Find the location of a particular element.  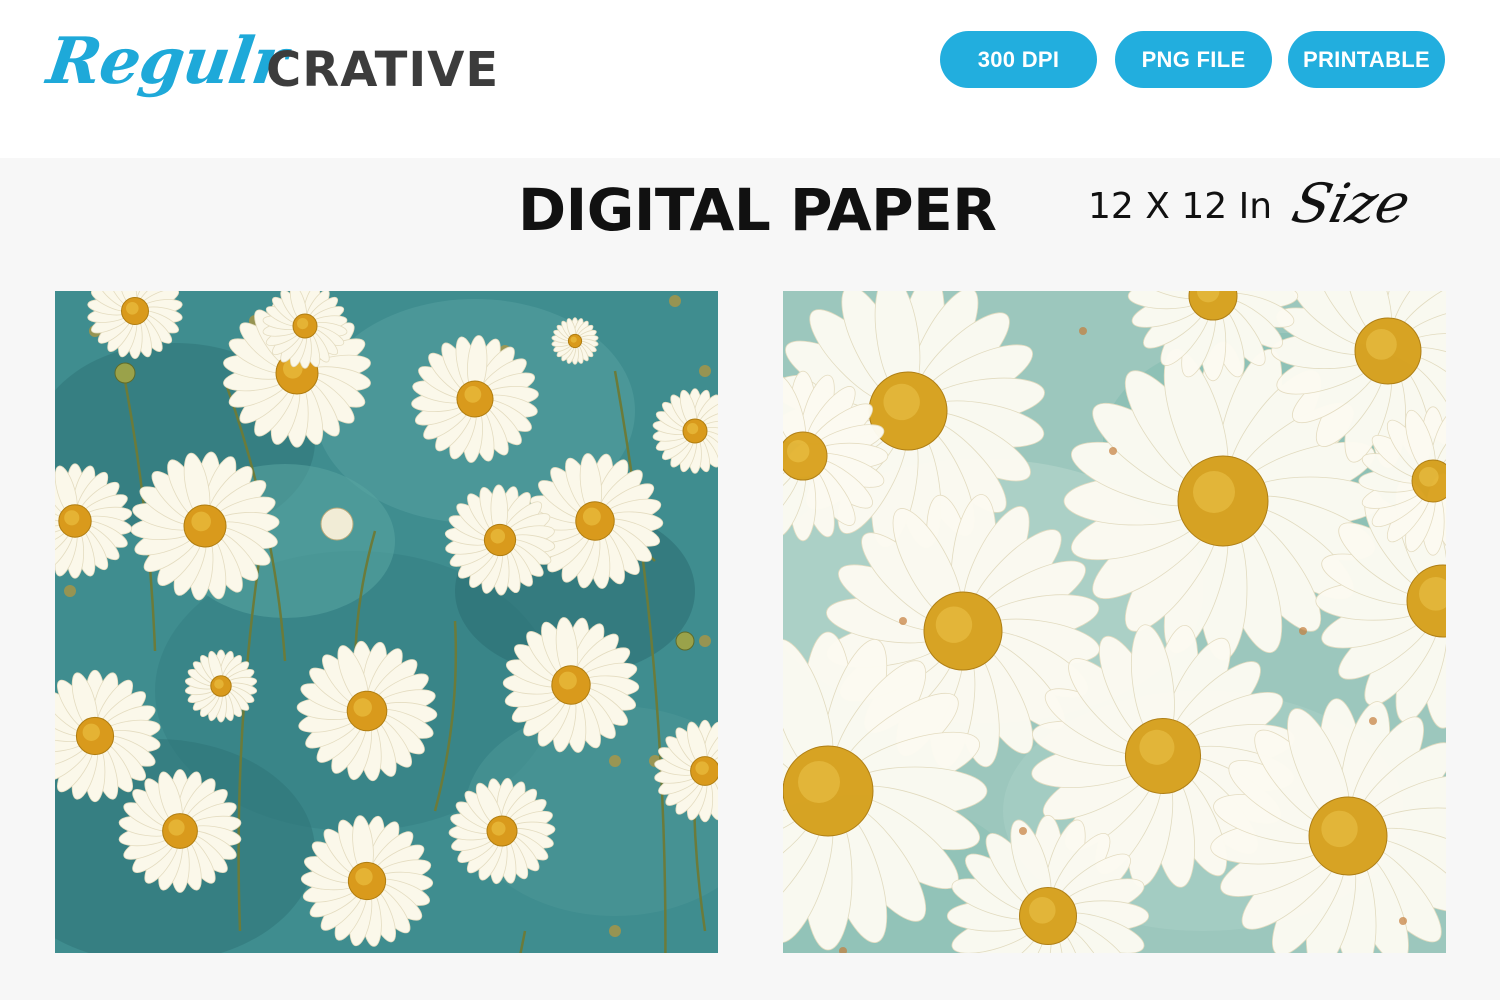

badge-dpi-label: 300 DPI is located at coordinates (1018, 59).